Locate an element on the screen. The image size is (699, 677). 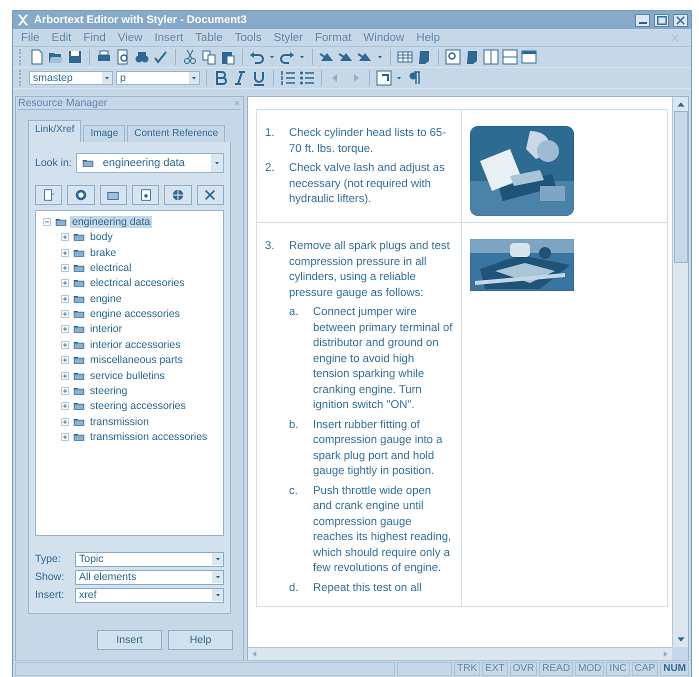
tree-item: engine accessories is located at coordinates (135, 314).